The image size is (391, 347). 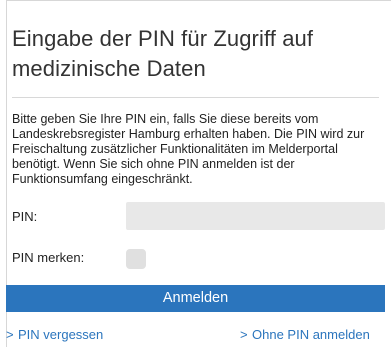 I want to click on remember-pin-checkbox, so click(x=136, y=259).